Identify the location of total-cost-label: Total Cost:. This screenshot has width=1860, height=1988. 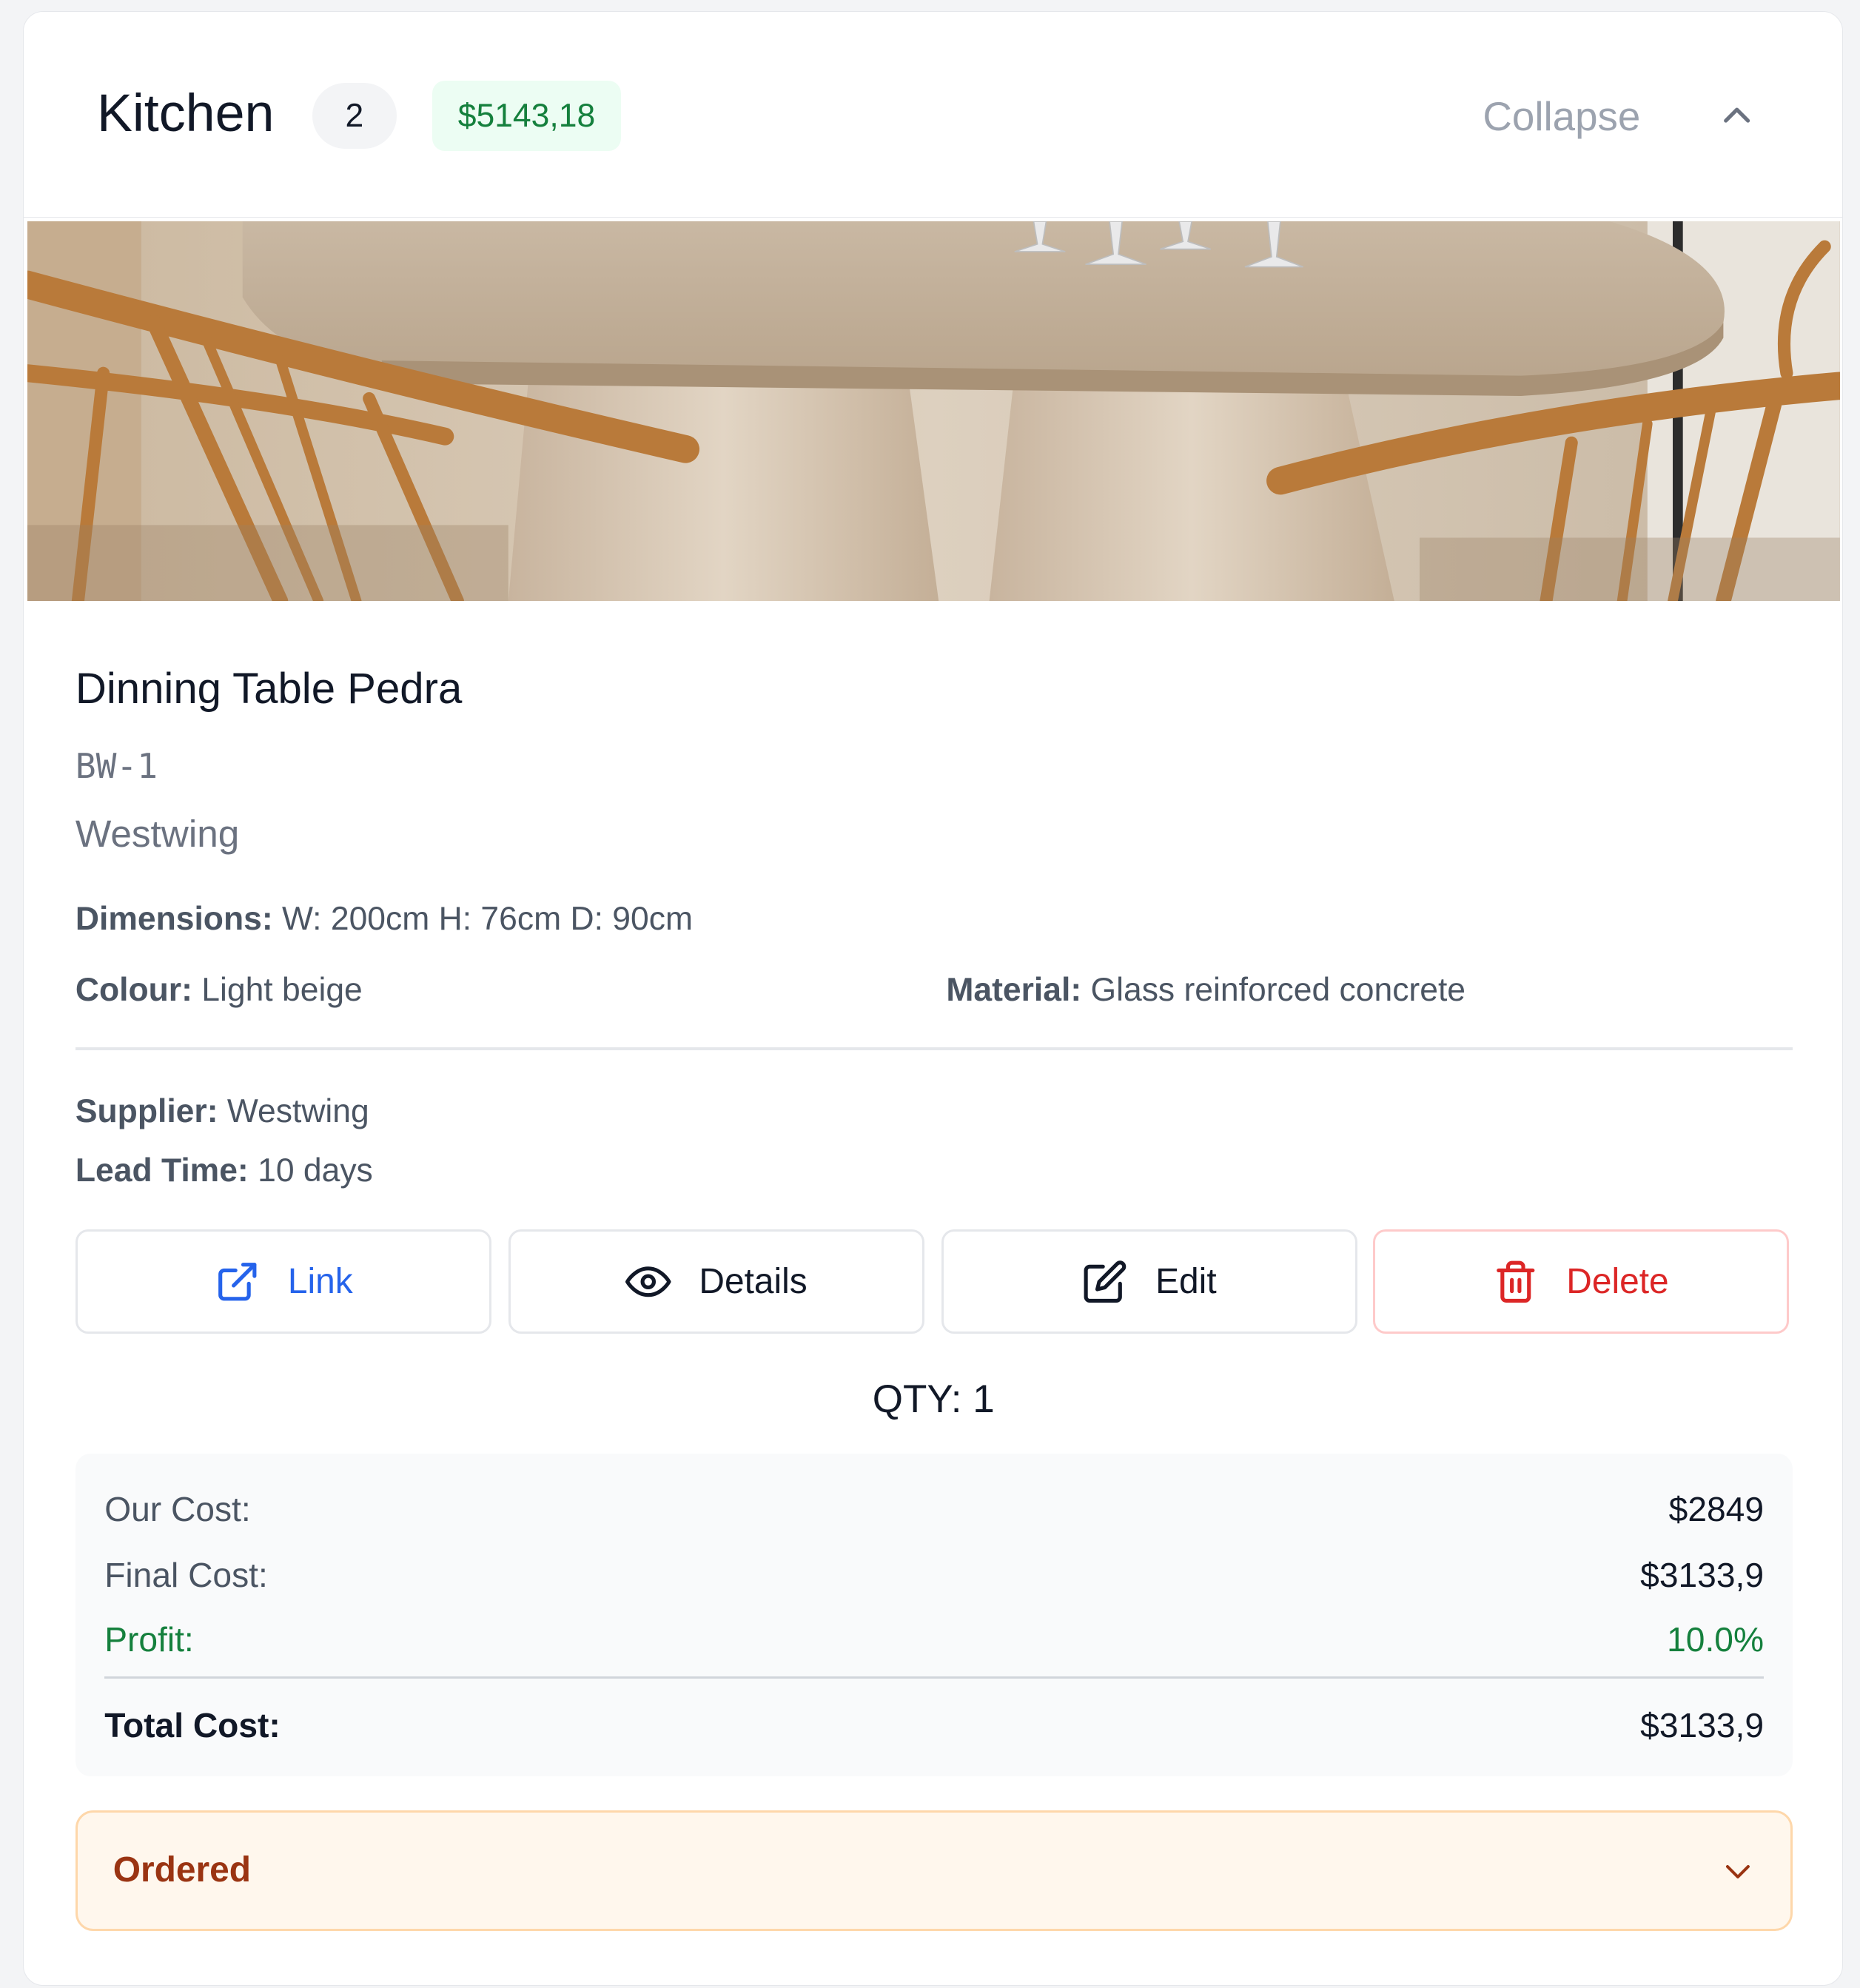
(192, 1725).